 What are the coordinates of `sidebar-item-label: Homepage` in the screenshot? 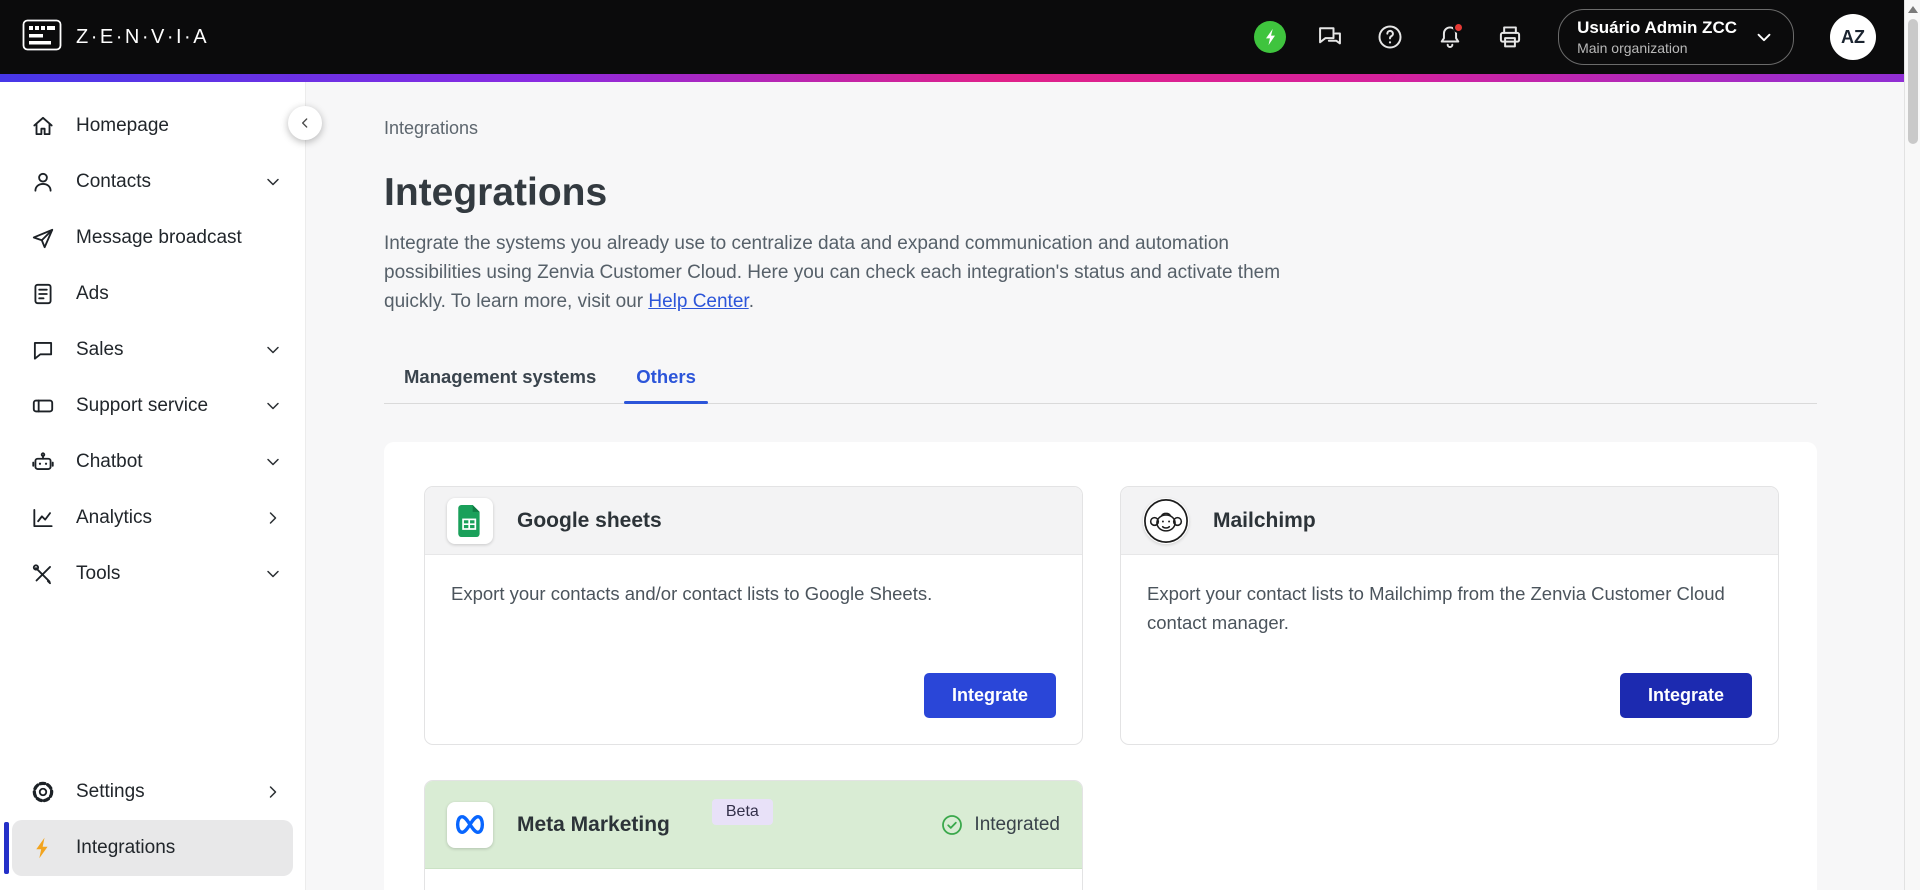 It's located at (122, 125).